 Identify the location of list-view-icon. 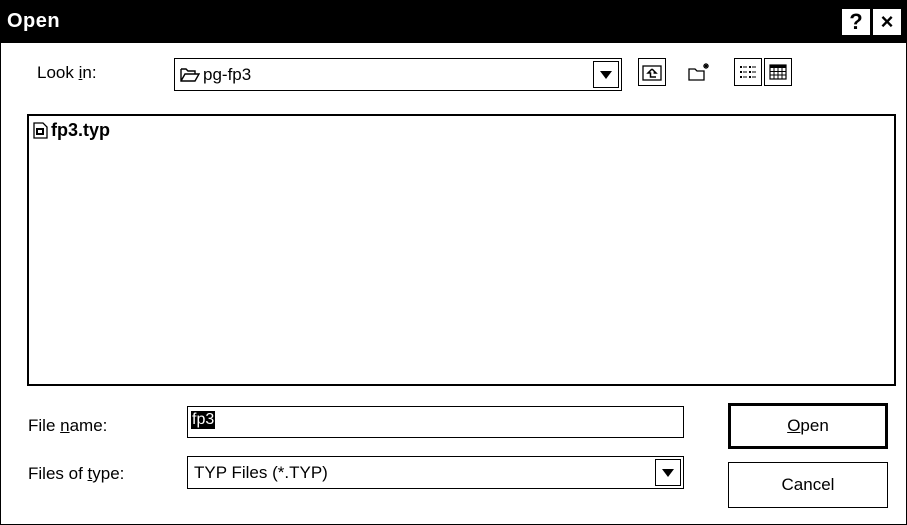
(748, 72).